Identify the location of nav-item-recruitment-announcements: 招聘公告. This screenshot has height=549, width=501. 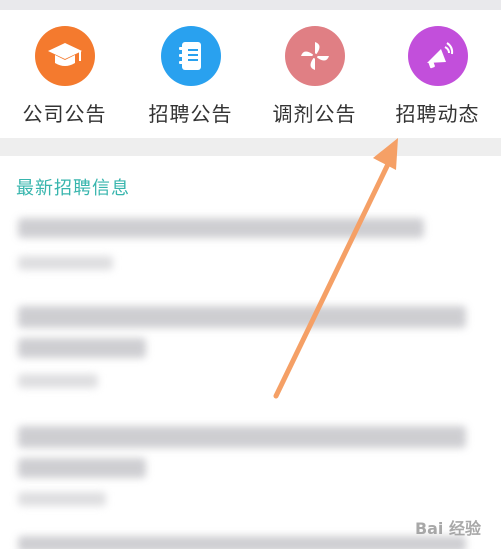
(190, 82).